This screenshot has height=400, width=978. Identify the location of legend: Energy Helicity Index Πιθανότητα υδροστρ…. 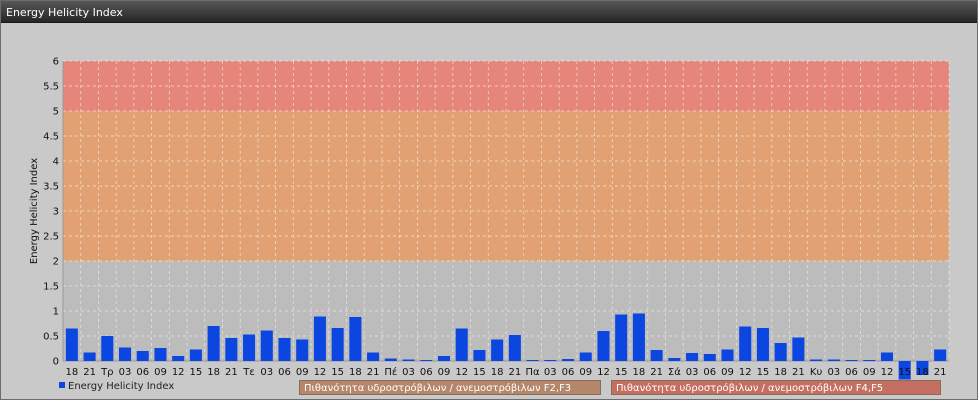
(489, 388).